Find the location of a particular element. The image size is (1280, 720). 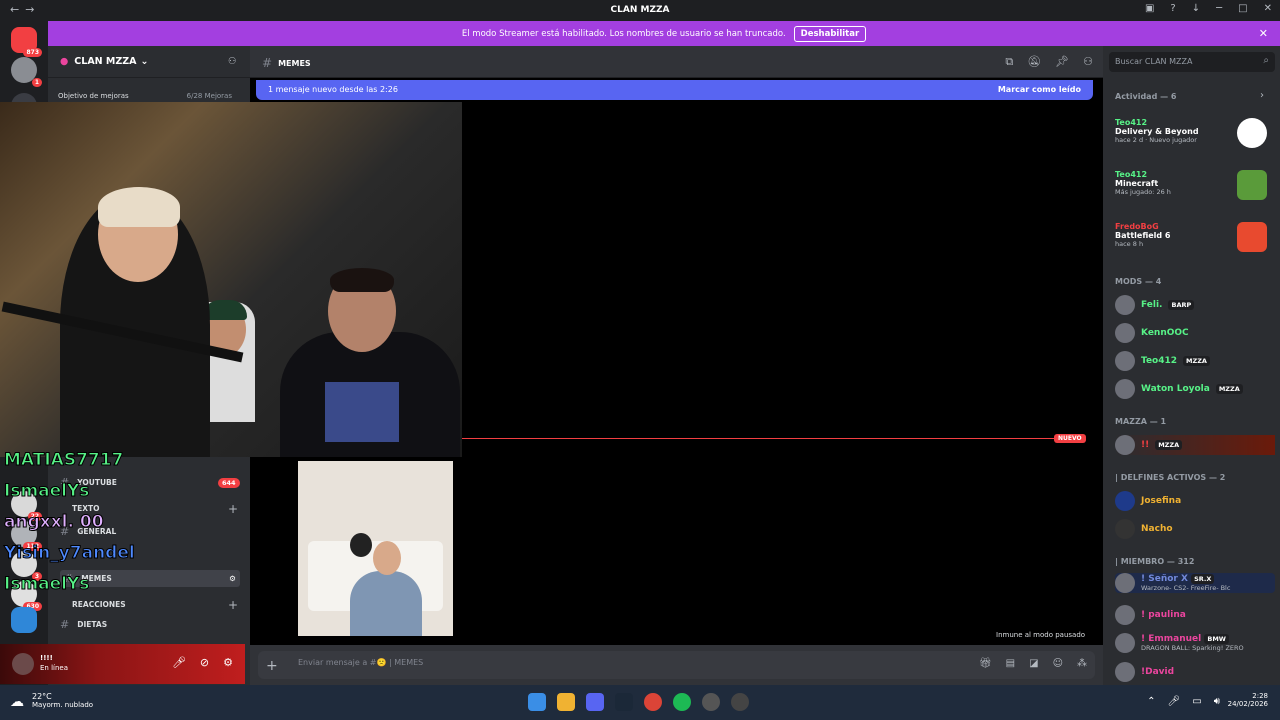

member-name: Teo412 is located at coordinates (1159, 361).